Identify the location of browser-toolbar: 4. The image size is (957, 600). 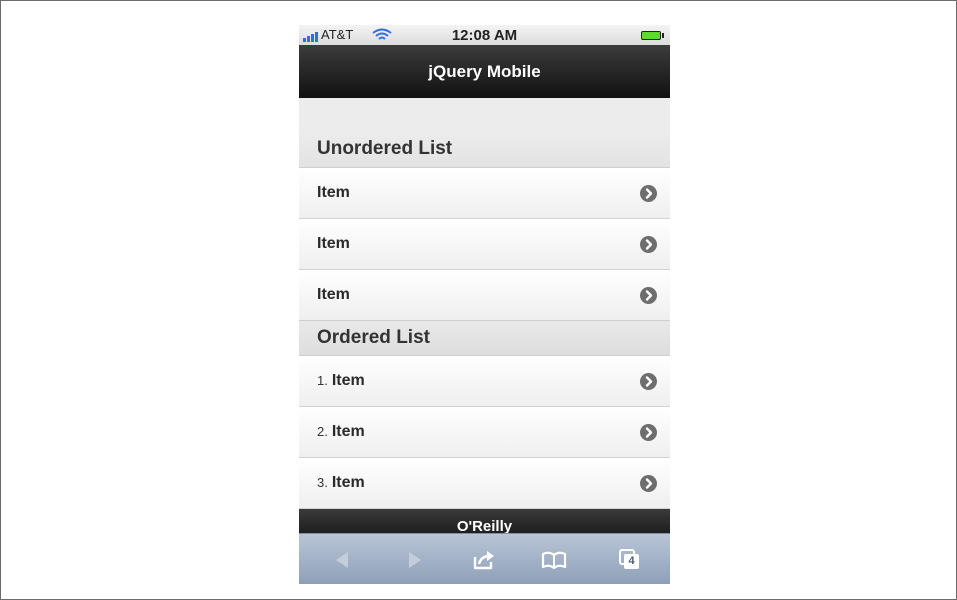
(484, 558).